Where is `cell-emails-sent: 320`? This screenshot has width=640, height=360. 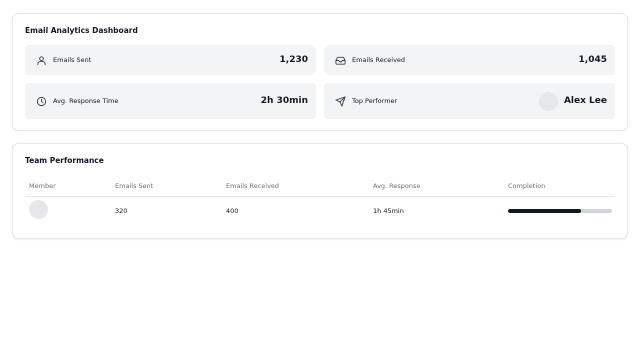
cell-emails-sent: 320 is located at coordinates (121, 211).